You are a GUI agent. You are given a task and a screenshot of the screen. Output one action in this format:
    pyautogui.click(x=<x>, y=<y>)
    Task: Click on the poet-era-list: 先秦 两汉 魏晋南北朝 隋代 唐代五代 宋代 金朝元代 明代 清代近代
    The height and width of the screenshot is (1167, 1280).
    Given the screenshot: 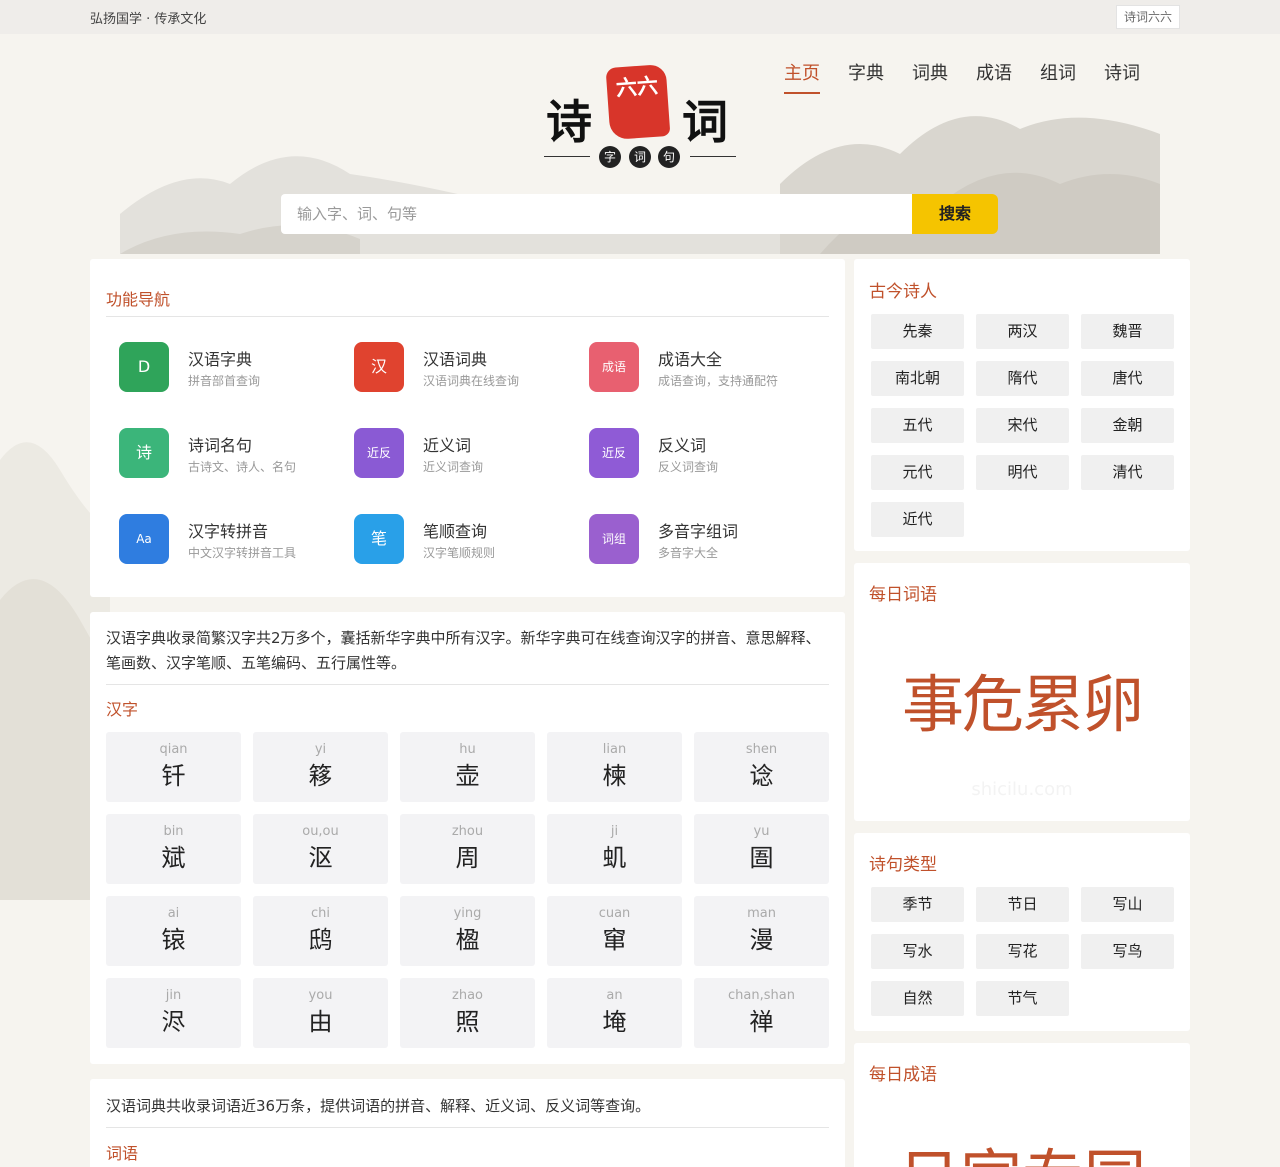 What is the action you would take?
    pyautogui.click(x=1022, y=425)
    